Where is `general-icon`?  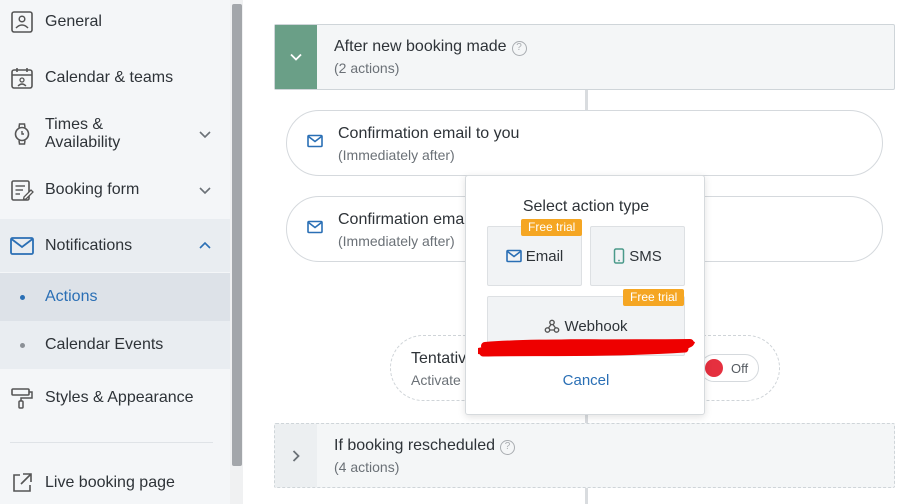 general-icon is located at coordinates (22, 22).